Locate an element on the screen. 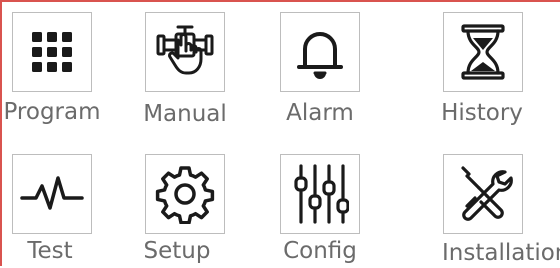 Image resolution: width=560 pixels, height=268 pixels. grid-icon is located at coordinates (52, 52).